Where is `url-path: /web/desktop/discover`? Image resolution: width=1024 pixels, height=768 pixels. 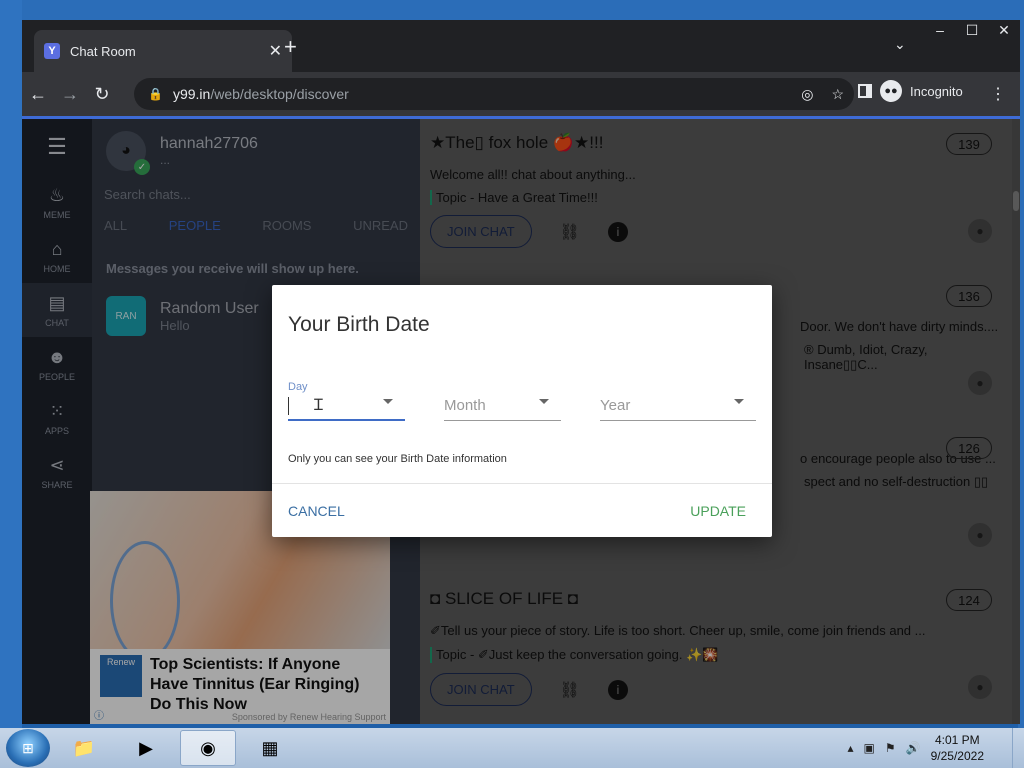
url-path: /web/desktop/discover is located at coordinates (279, 94).